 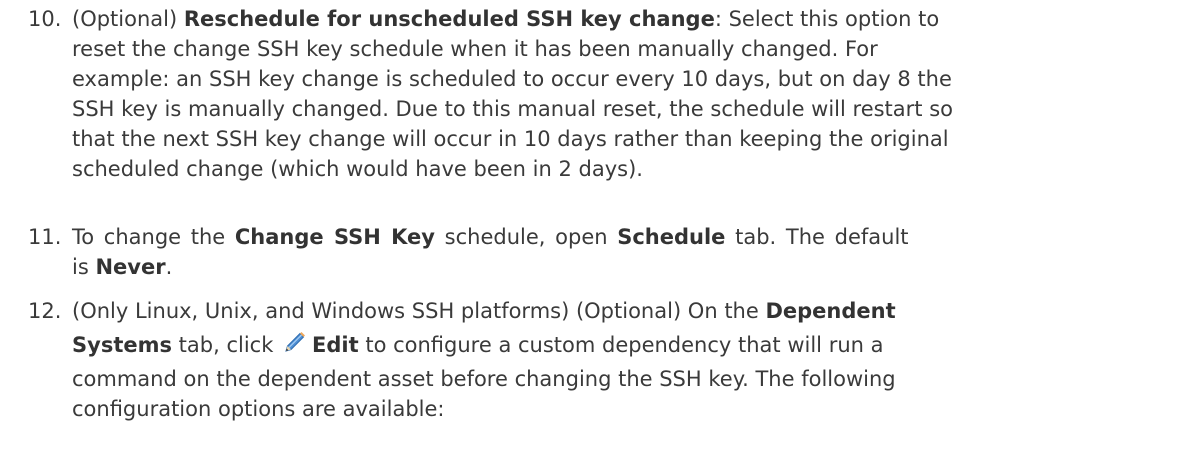 What do you see at coordinates (827, 19) in the screenshot?
I see `step-text: : Select this option to` at bounding box center [827, 19].